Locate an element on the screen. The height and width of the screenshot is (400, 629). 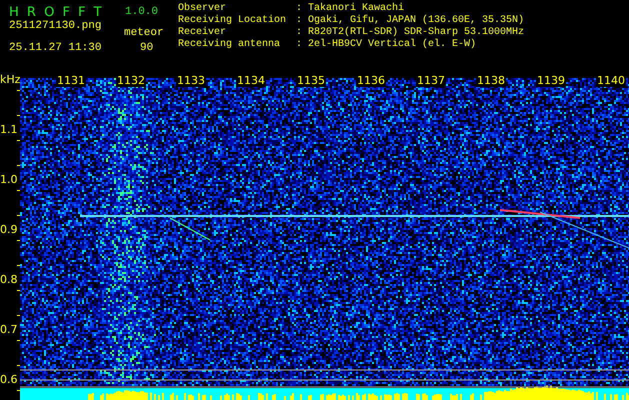
info-value: : Ogaki, Gifu, JAPAN (136.60E, 35.35N) is located at coordinates (410, 20).